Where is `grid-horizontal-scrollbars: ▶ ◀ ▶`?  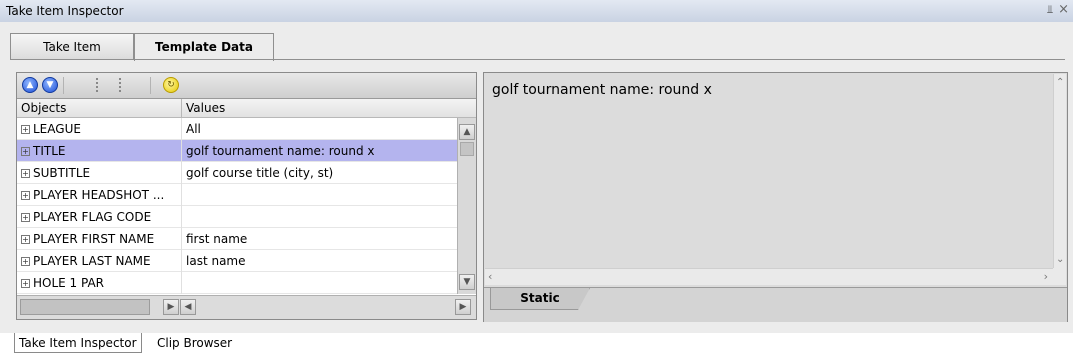
grid-horizontal-scrollbars: ▶ ◀ ▶ is located at coordinates (246, 307).